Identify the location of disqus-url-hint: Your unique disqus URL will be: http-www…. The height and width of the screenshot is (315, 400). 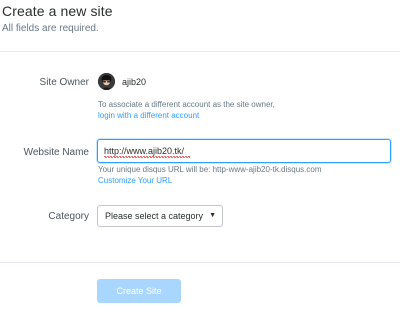
(210, 169).